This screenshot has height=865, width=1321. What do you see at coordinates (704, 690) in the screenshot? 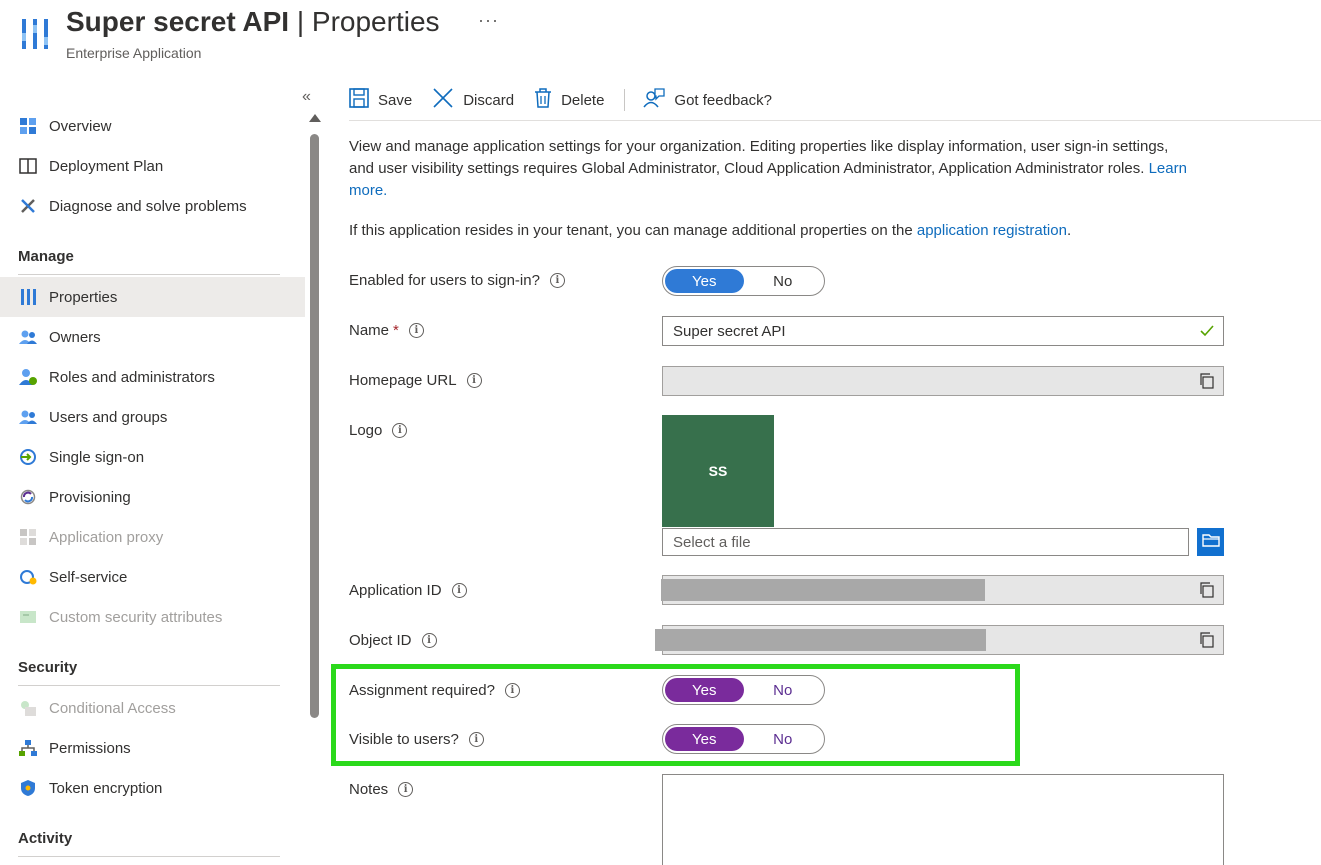
I see `assignment-yes-option: Yes` at bounding box center [704, 690].